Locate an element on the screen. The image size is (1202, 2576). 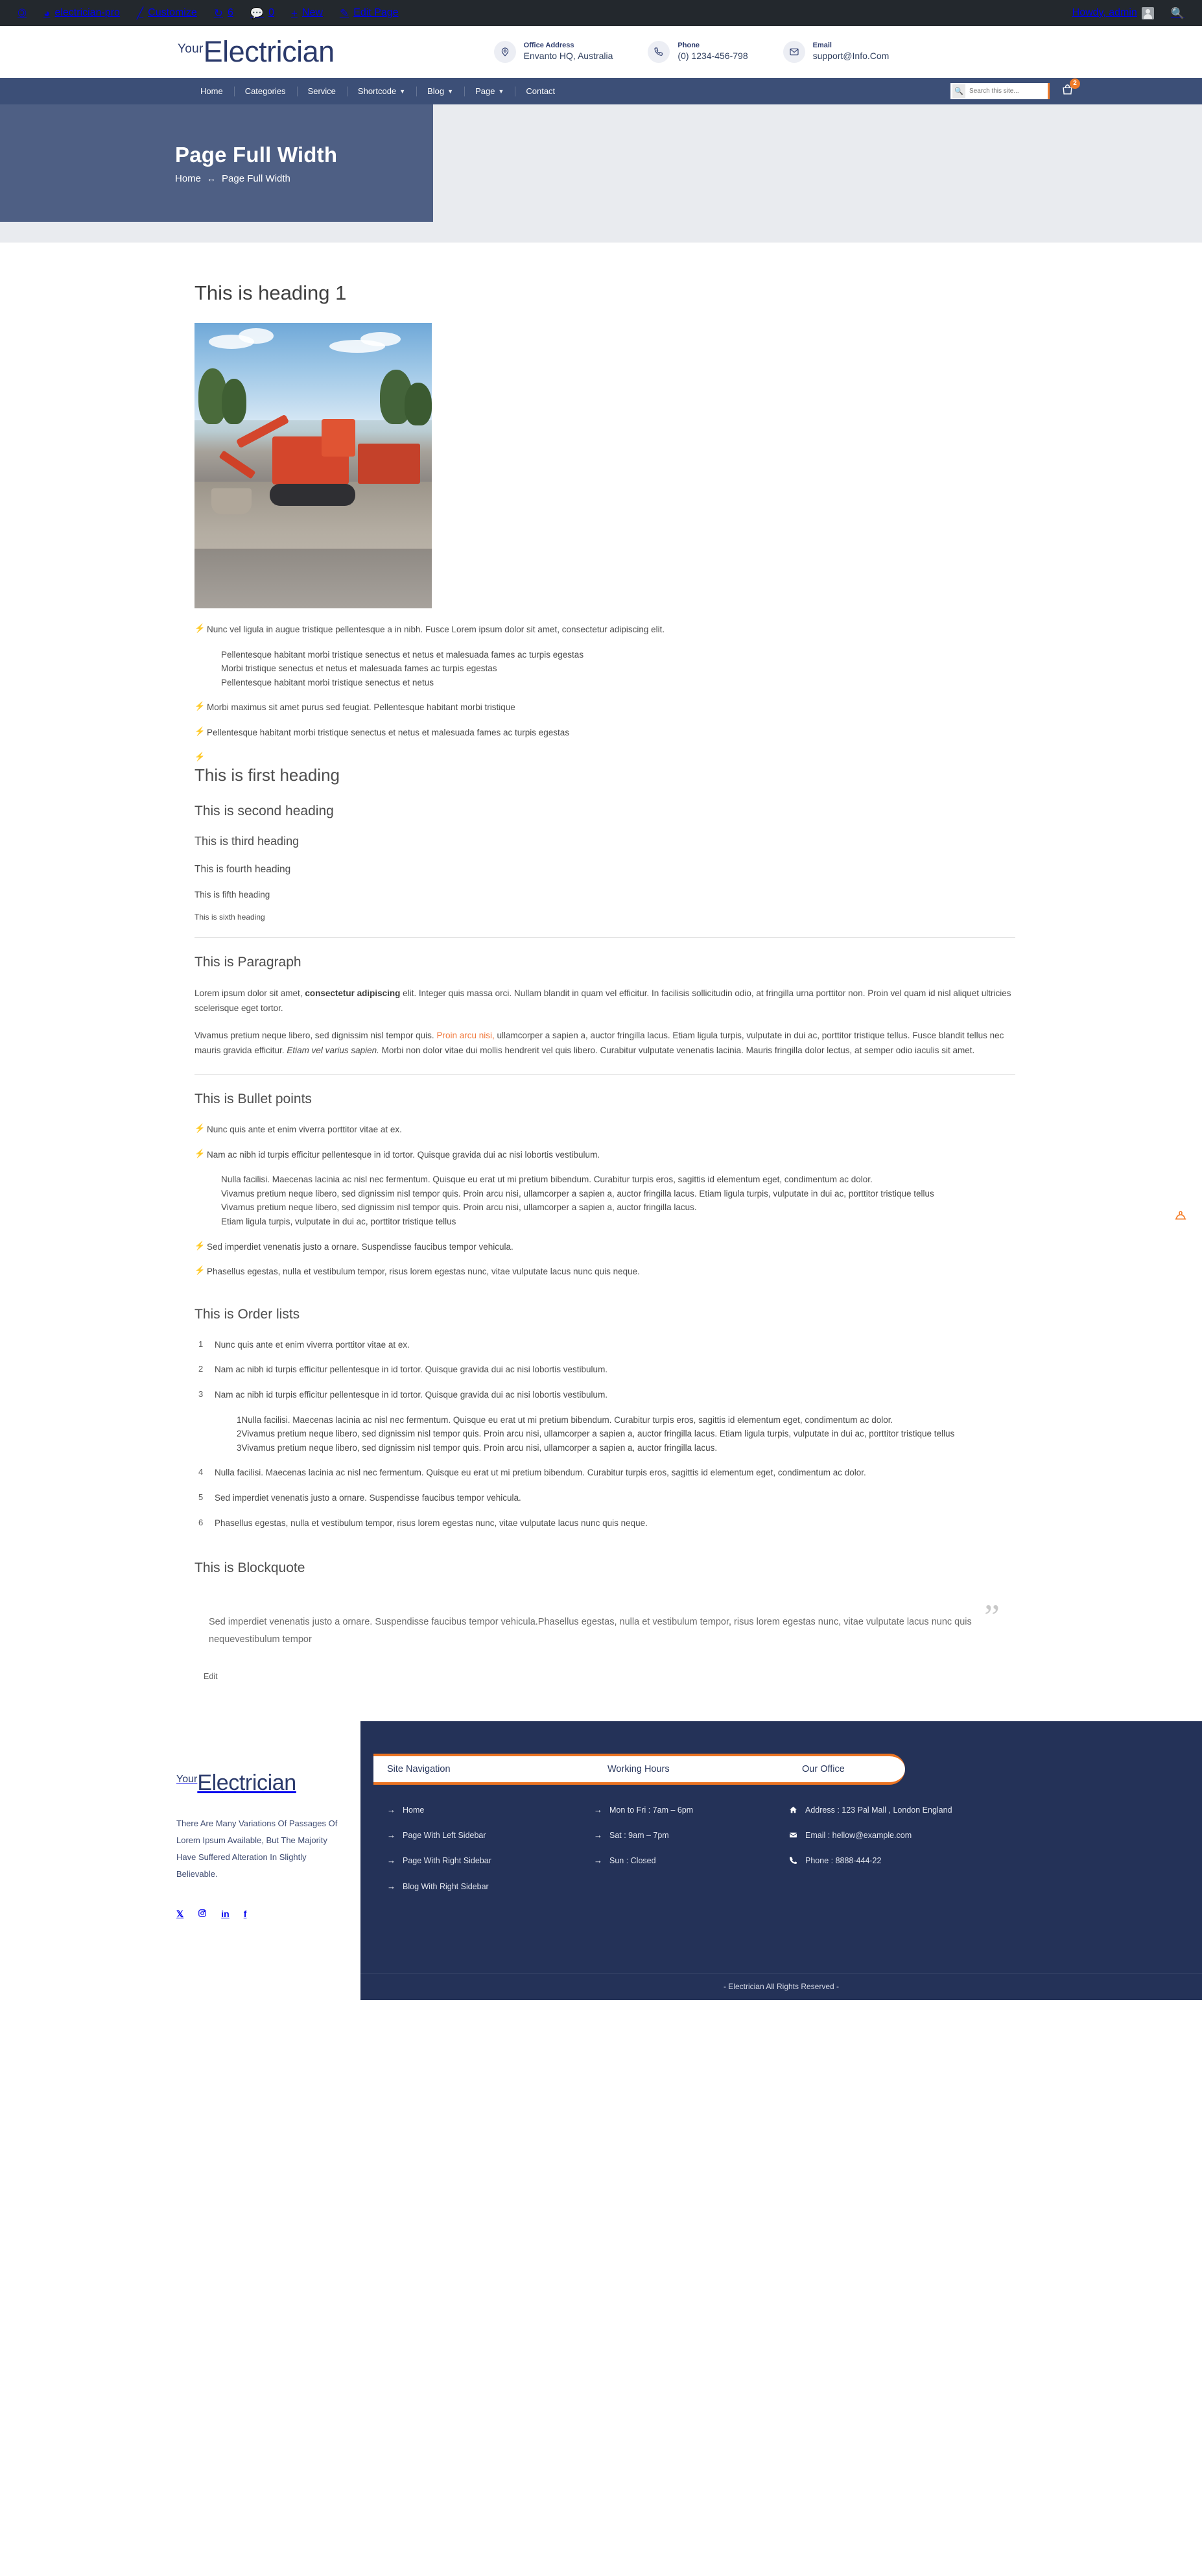
admin-bar-comments-count: 0 is located at coordinates (271, 12).